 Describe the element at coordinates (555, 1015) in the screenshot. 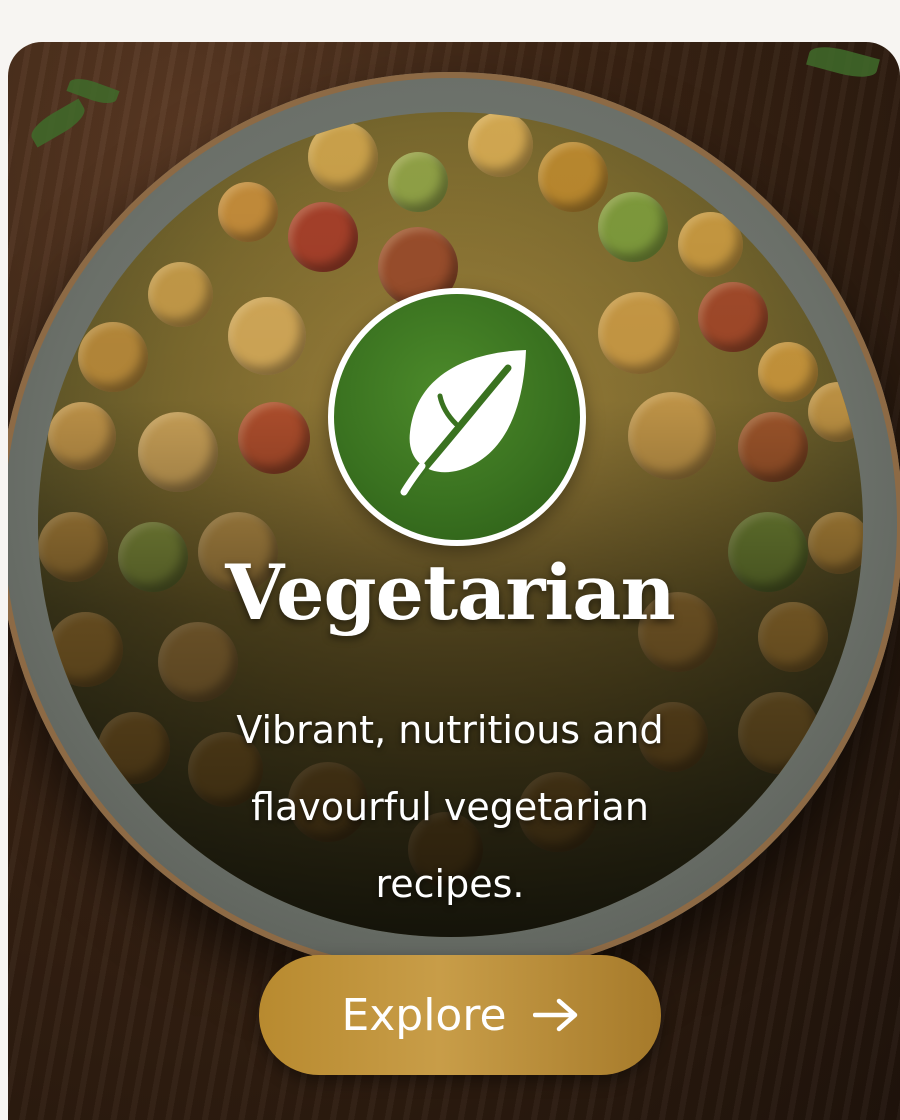

I see `arrow-right-icon` at that location.